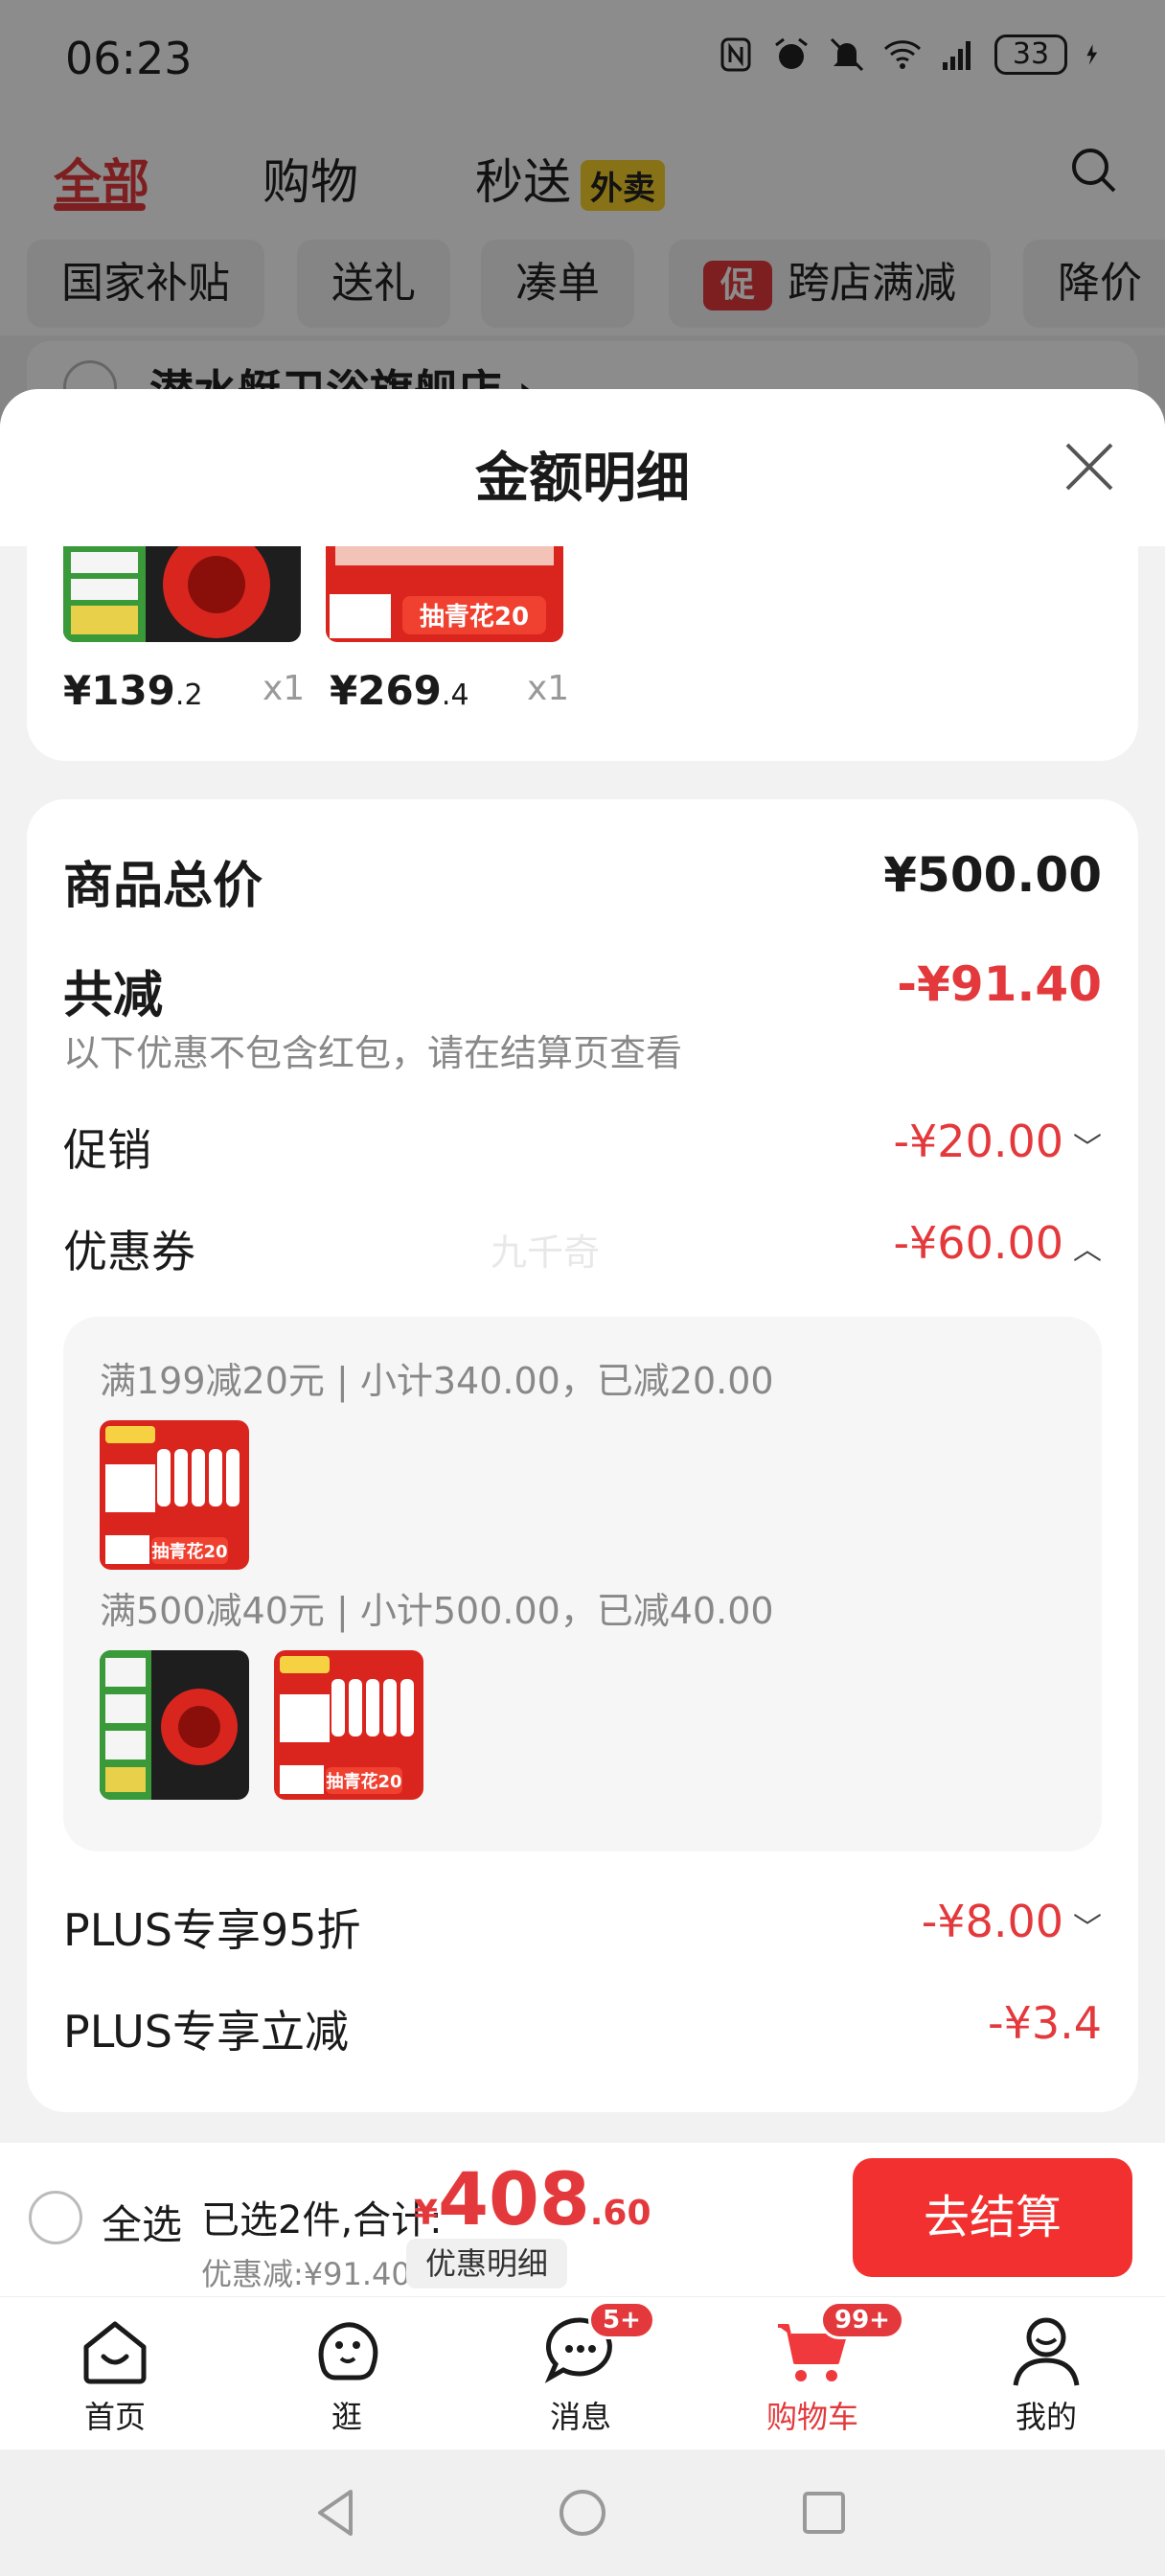  What do you see at coordinates (346, 2417) in the screenshot?
I see `nav-explore-label: 逛` at bounding box center [346, 2417].